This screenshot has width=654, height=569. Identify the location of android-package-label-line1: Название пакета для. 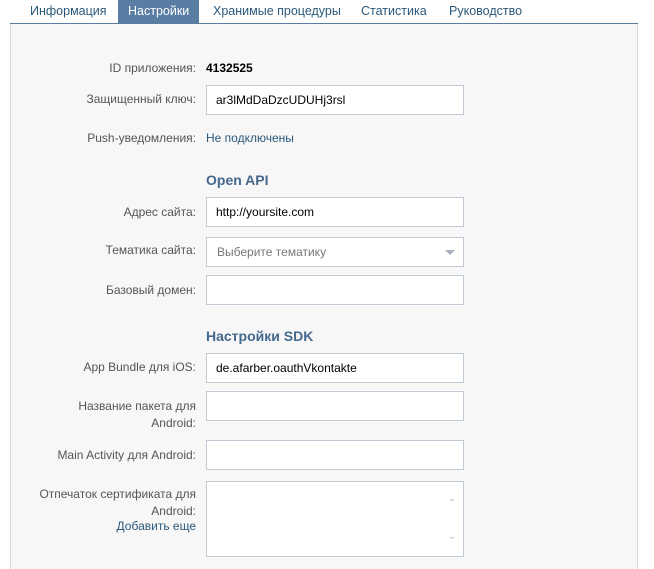
(137, 406).